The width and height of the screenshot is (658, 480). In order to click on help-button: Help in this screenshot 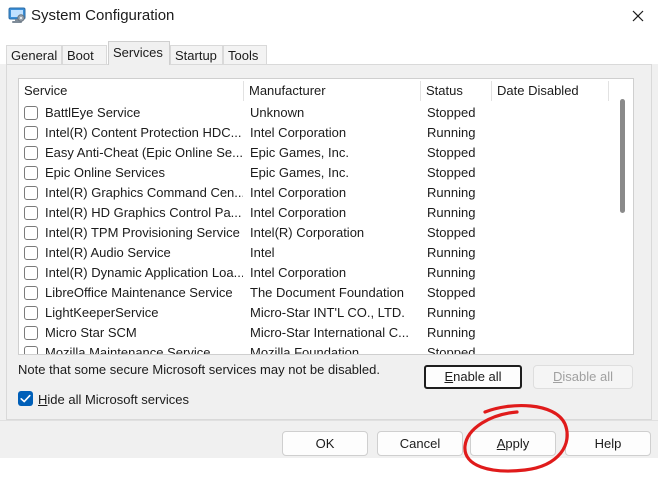, I will do `click(608, 443)`.